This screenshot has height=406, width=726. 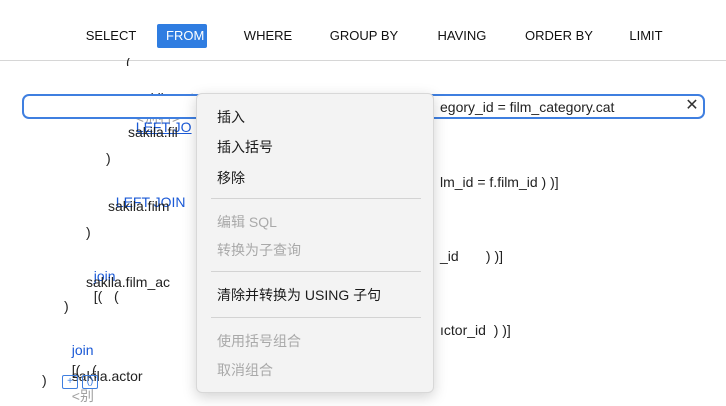 What do you see at coordinates (245, 147) in the screenshot?
I see `menu-item-insert-parentheses: 插入括号` at bounding box center [245, 147].